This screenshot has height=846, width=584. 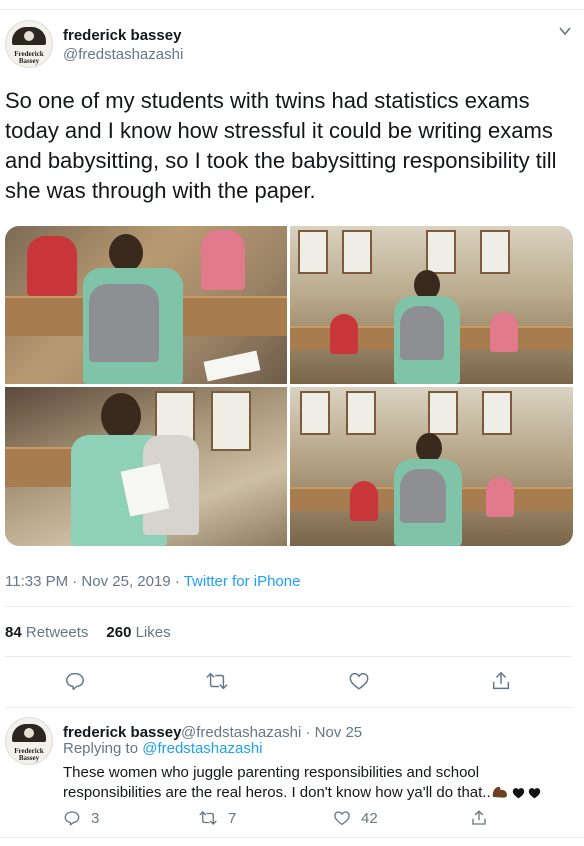 I want to click on reply-emojis, so click(x=516, y=795).